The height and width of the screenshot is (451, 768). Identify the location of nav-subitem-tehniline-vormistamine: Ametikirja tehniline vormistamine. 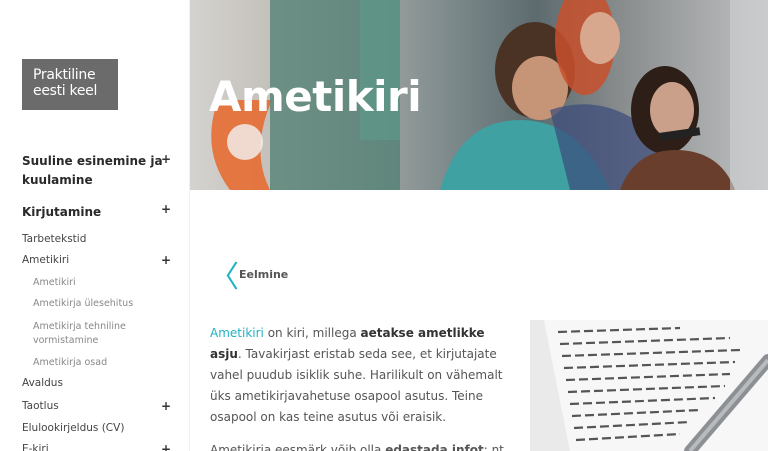
(93, 334).